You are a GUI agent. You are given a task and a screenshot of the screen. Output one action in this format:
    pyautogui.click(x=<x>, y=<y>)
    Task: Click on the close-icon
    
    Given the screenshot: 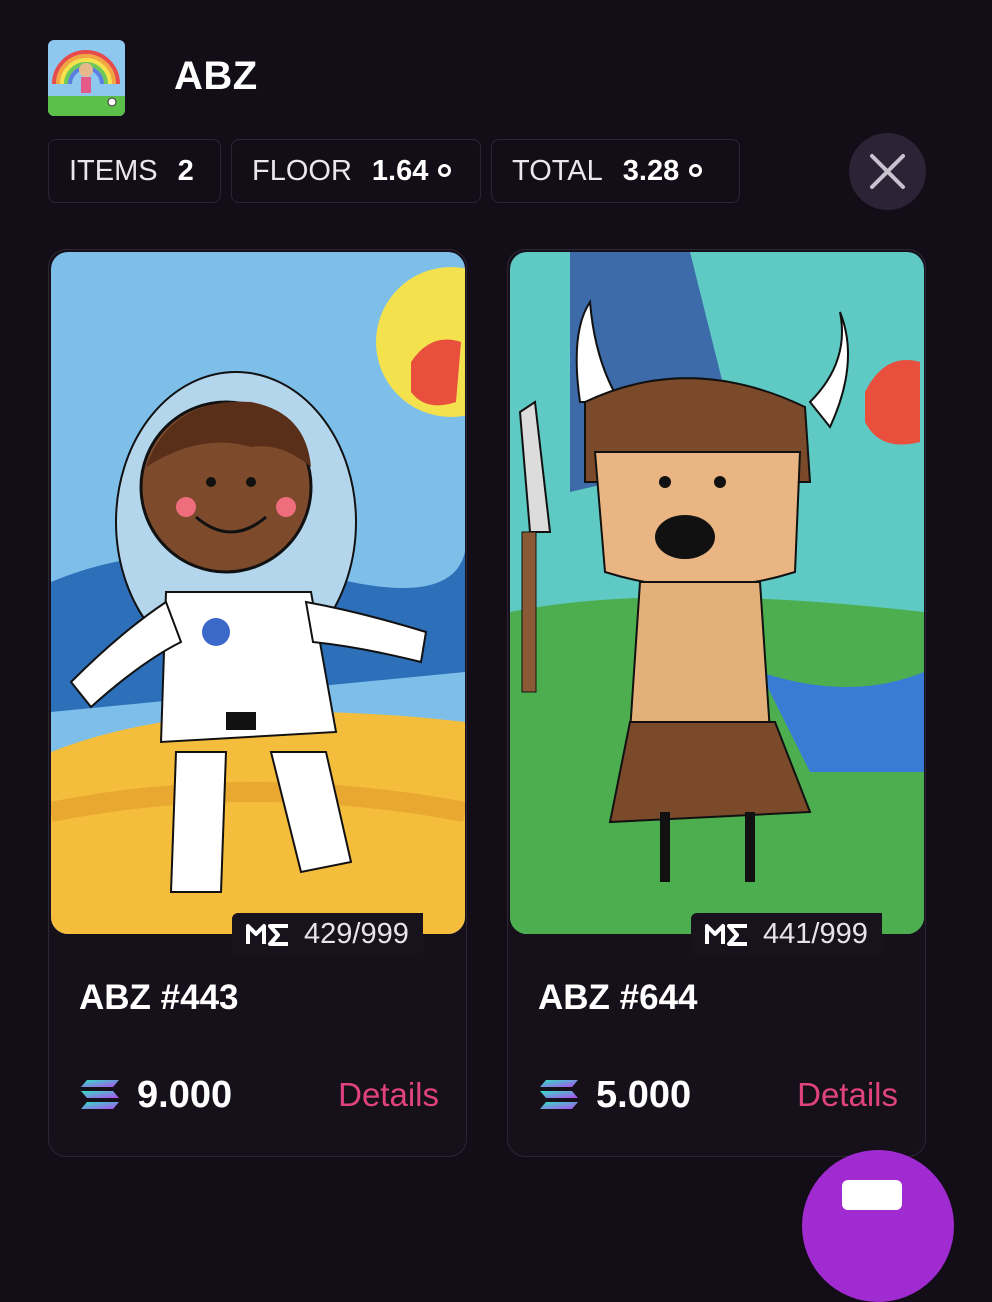 What is the action you would take?
    pyautogui.click(x=887, y=171)
    